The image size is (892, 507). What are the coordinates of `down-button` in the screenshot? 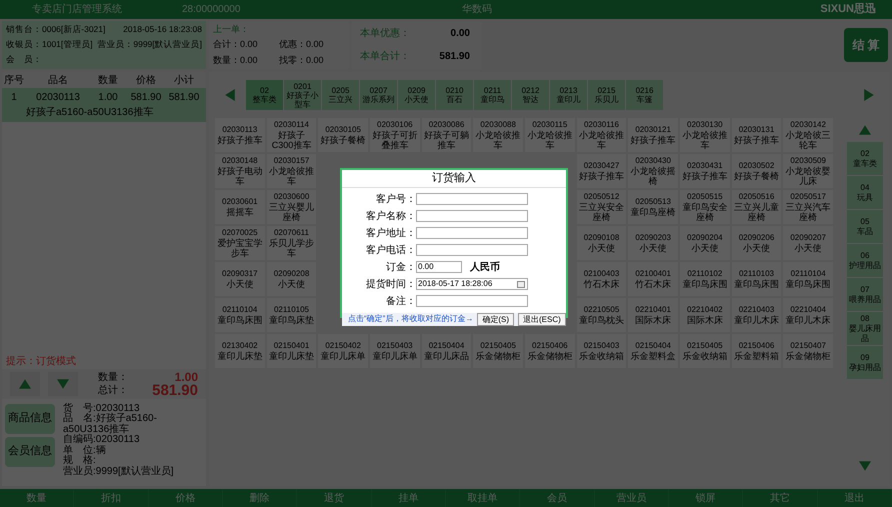 It's located at (63, 384).